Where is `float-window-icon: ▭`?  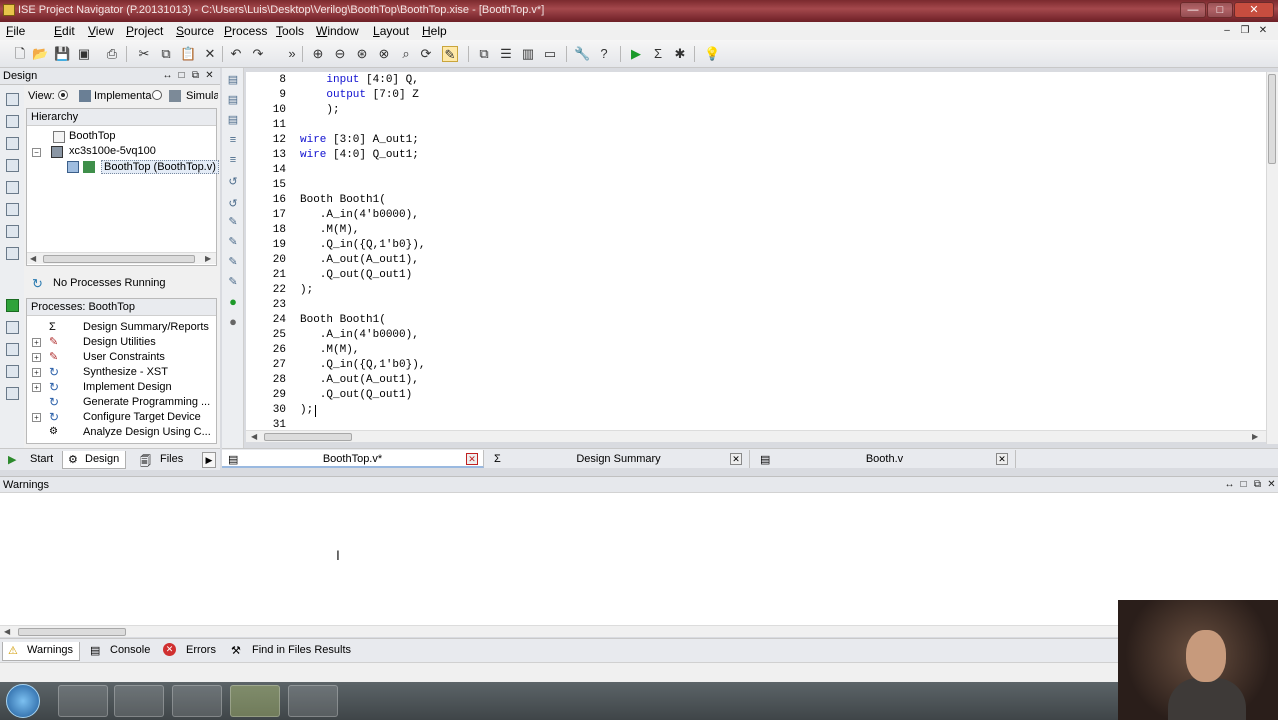 float-window-icon: ▭ is located at coordinates (550, 54).